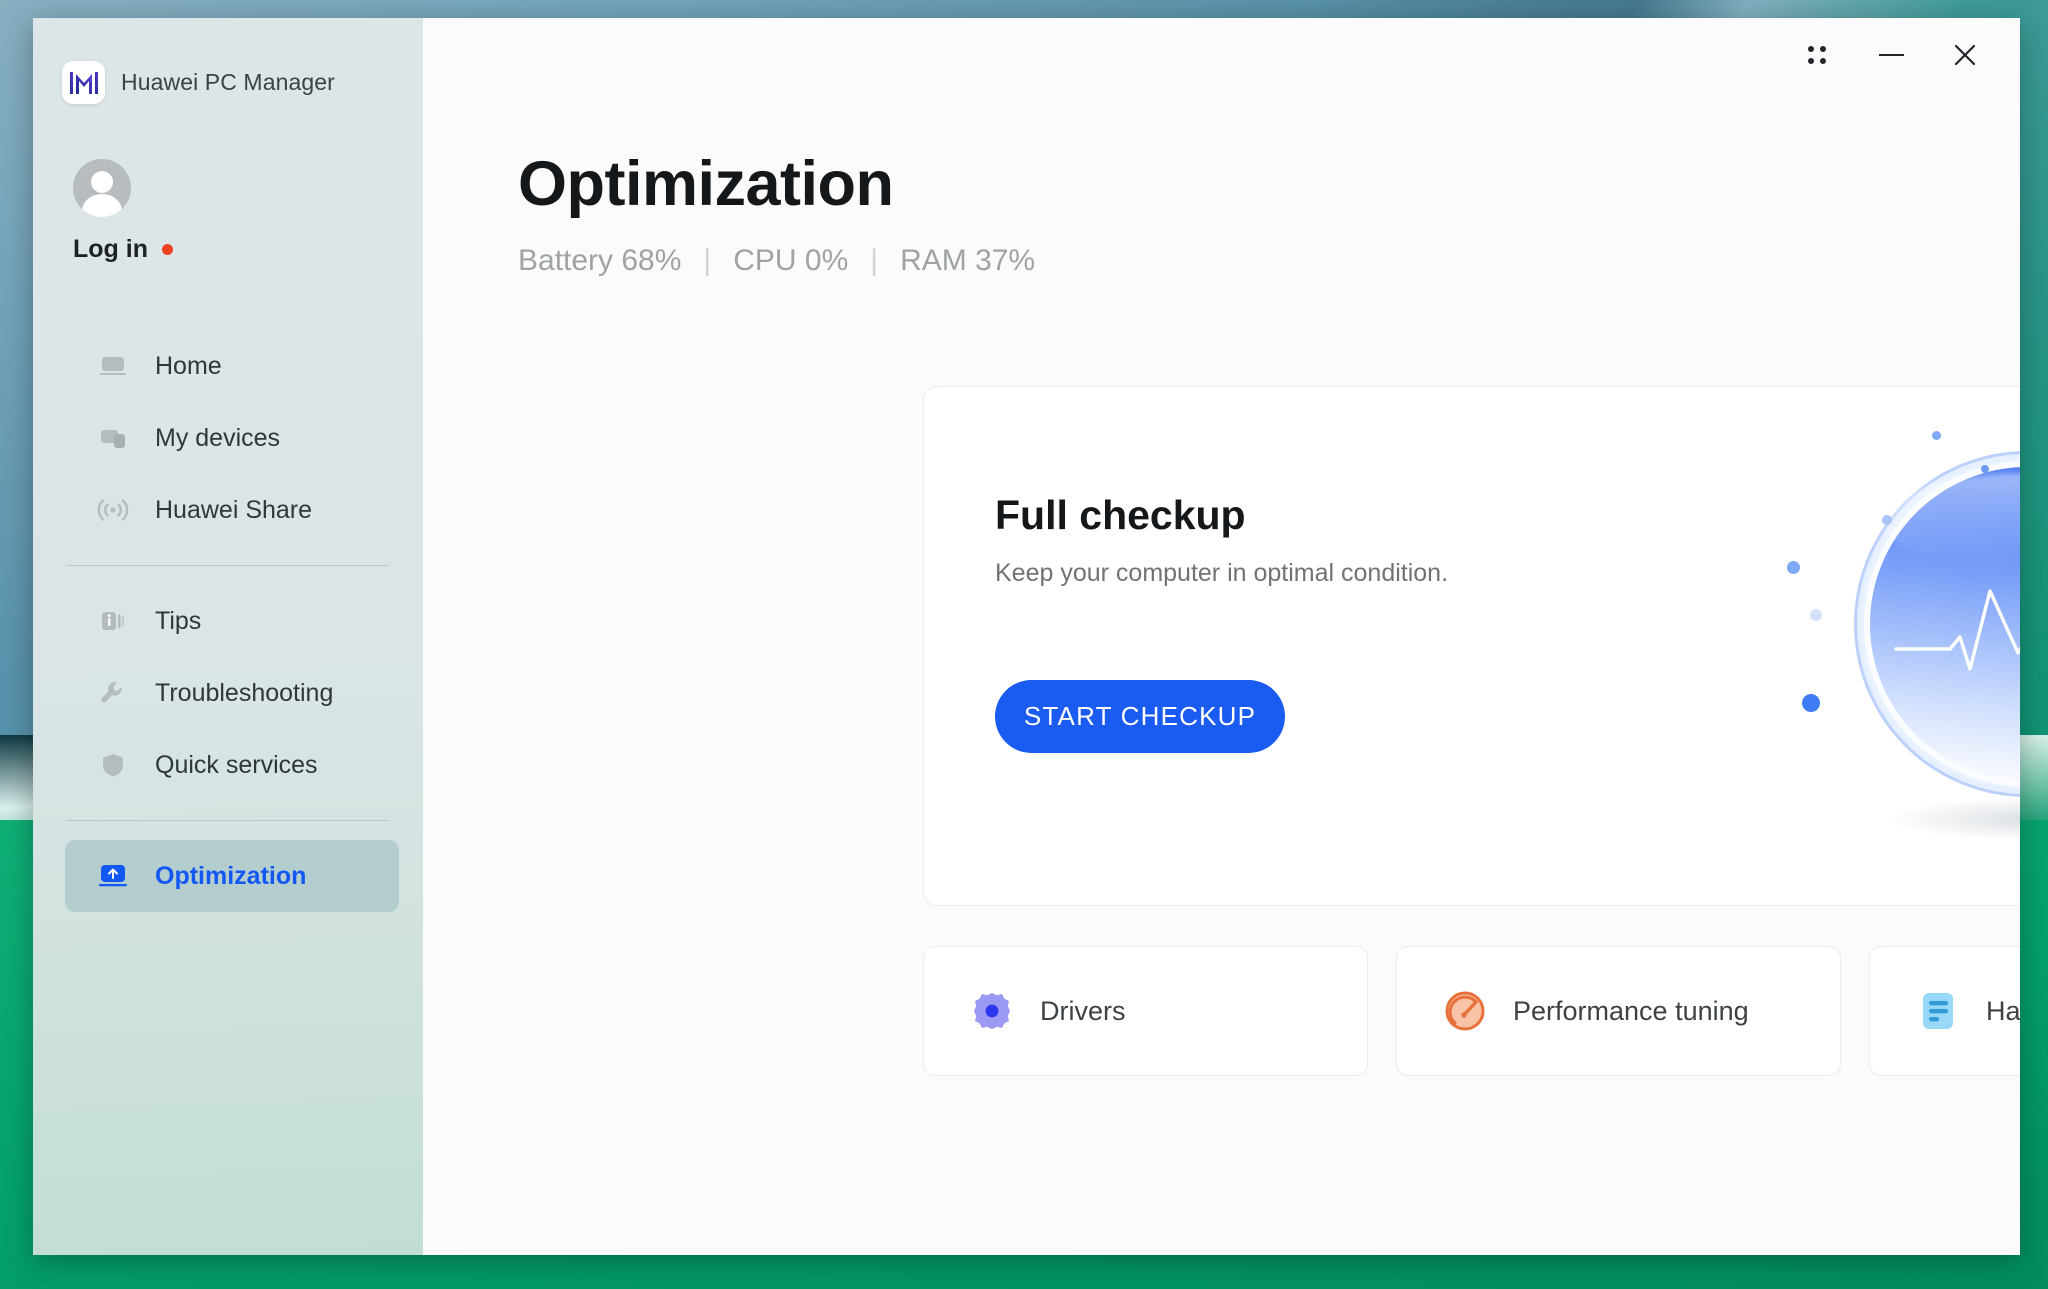 This screenshot has height=1289, width=2048. I want to click on sidebar-item-optimization: Optimization, so click(232, 876).